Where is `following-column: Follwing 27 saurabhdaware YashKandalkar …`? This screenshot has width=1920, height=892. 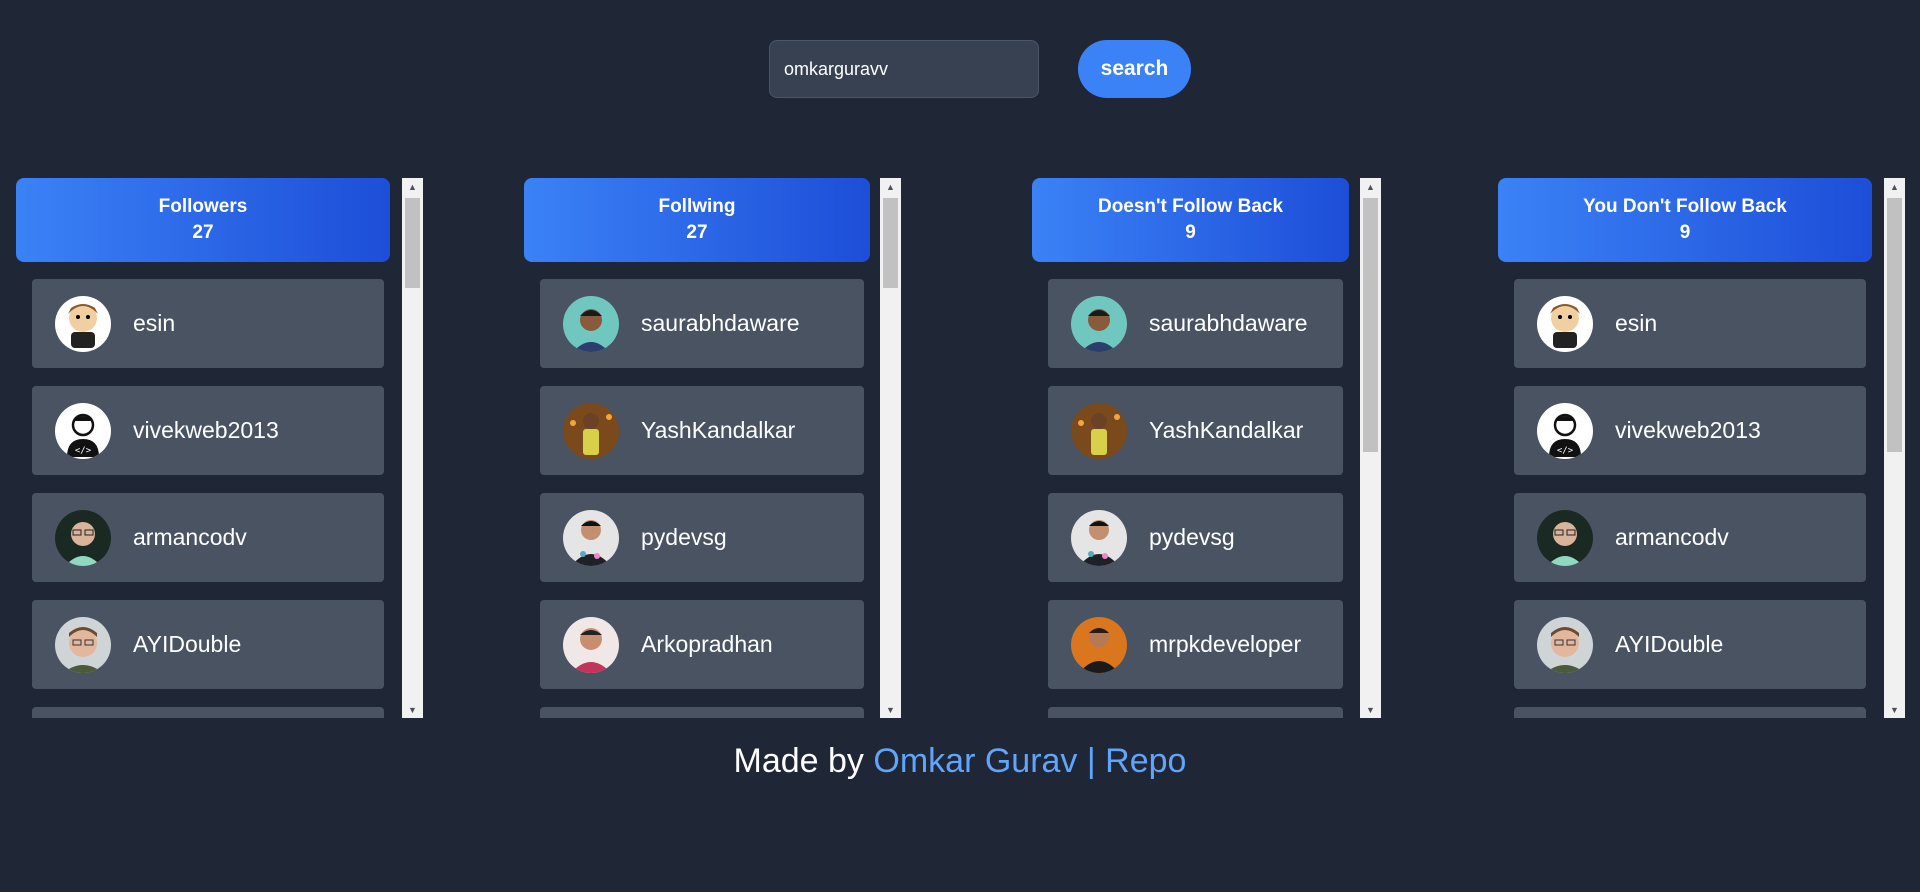
following-column: Follwing 27 saurabhdaware YashKandalkar … is located at coordinates (713, 448).